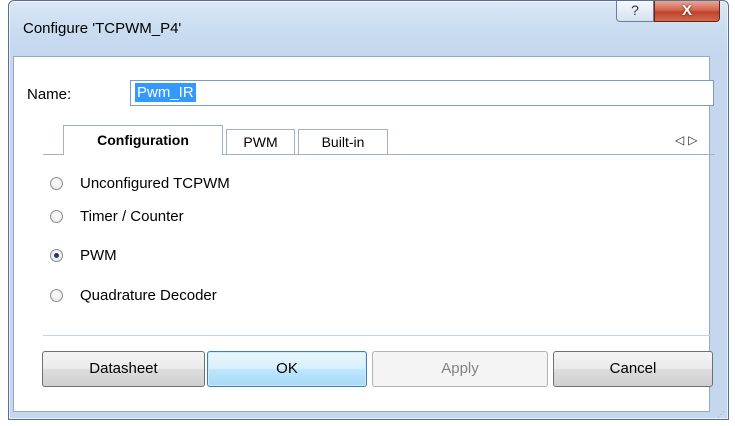  I want to click on name-input-value: Pwm_IR, so click(165, 92).